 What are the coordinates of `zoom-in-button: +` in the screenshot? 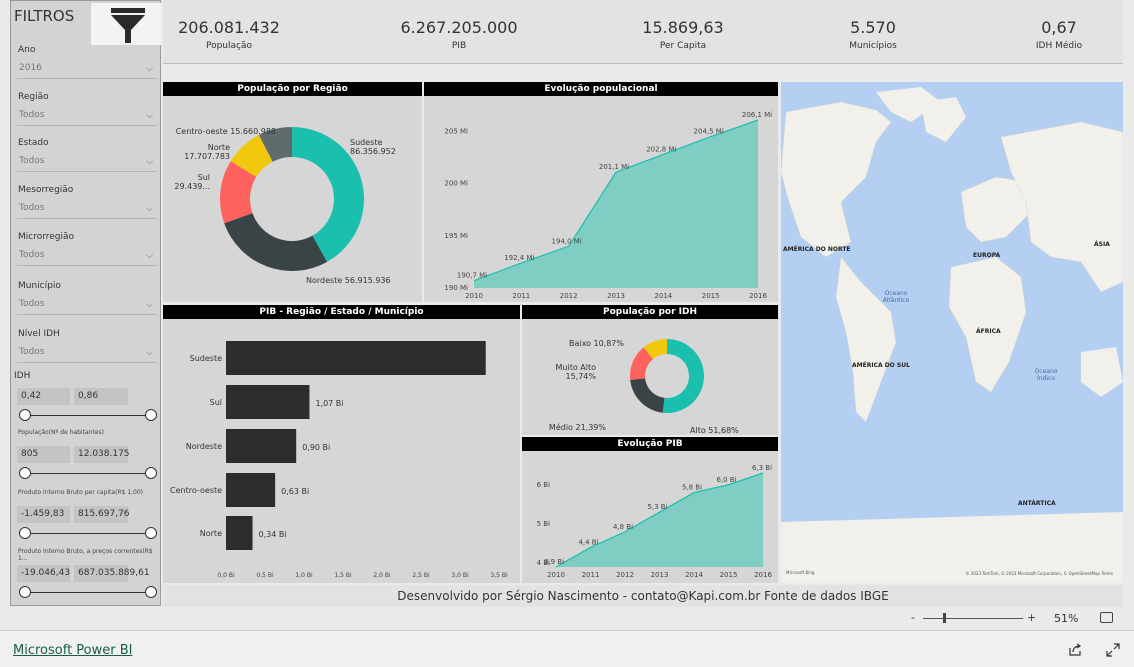 It's located at (1031, 617).